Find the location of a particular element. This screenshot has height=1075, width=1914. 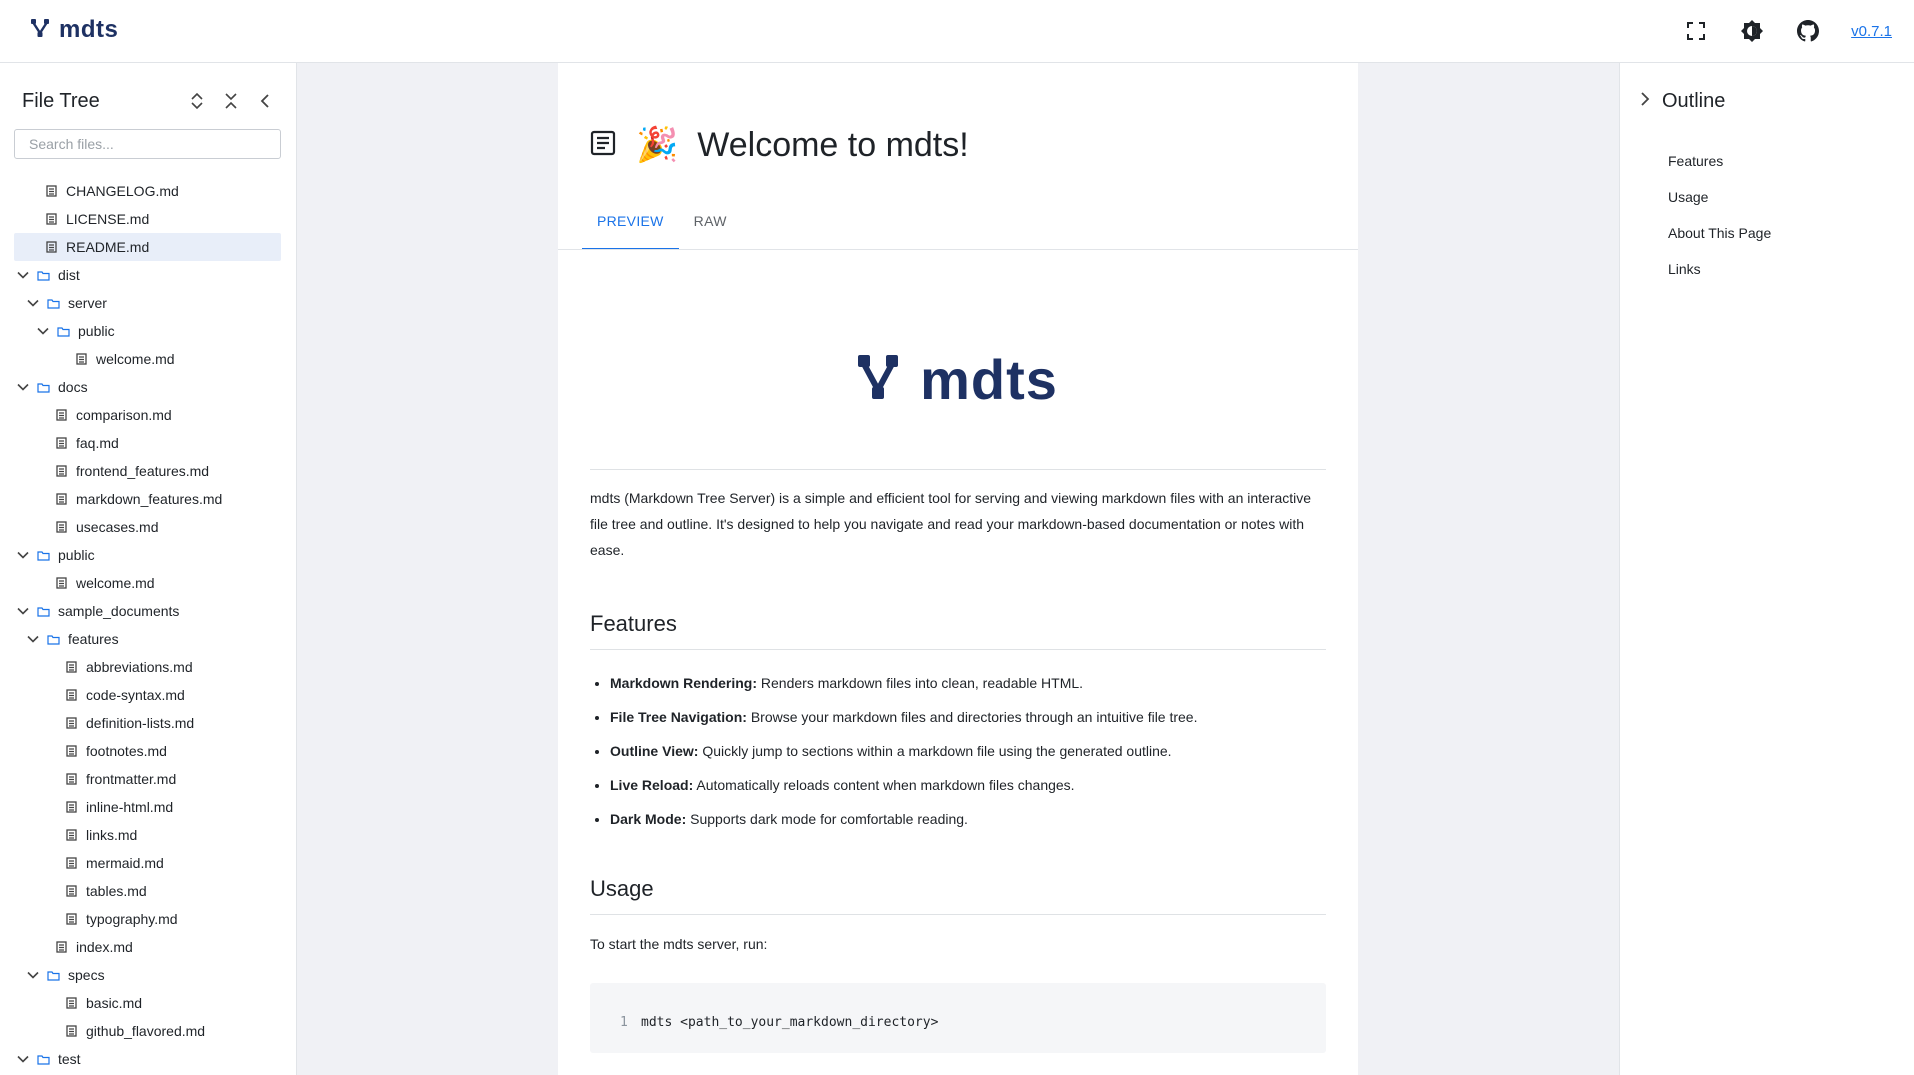

tree-item-label: markdown_features.md is located at coordinates (149, 499).